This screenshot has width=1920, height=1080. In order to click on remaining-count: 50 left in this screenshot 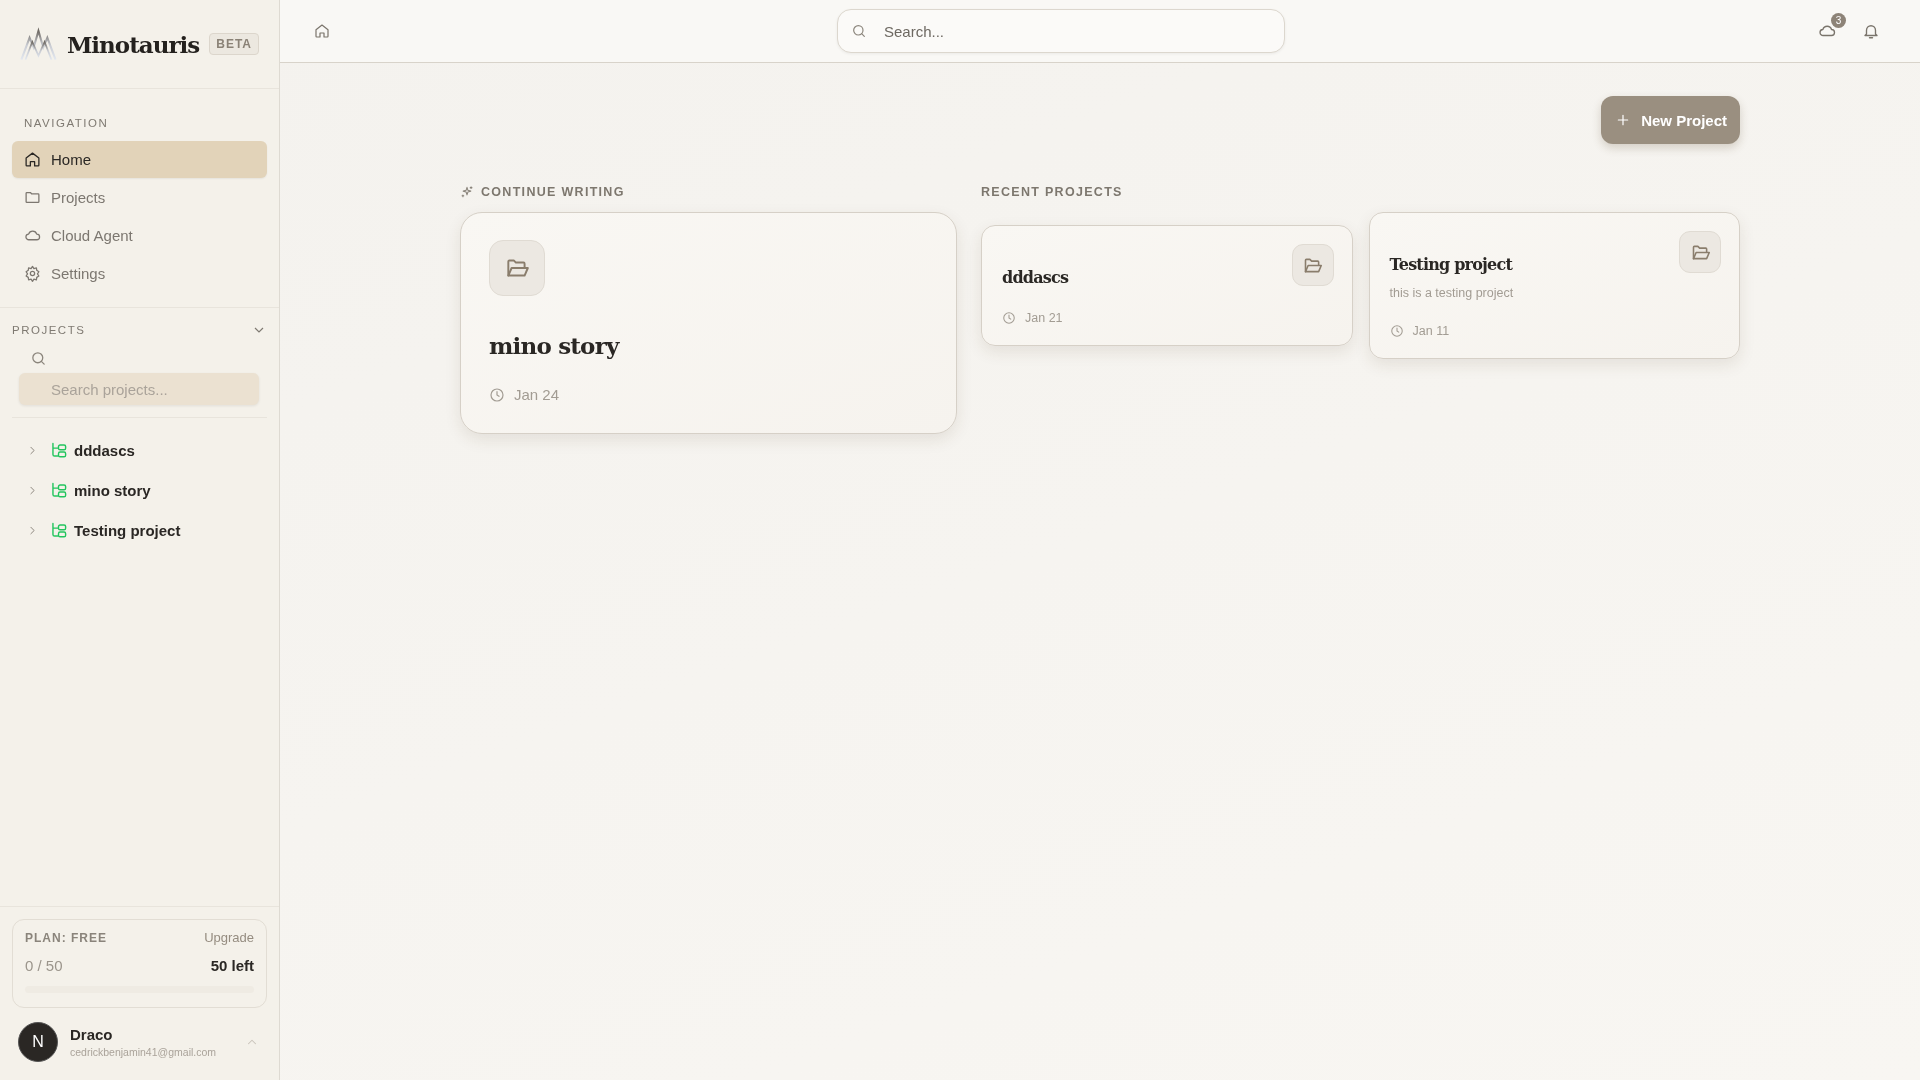, I will do `click(232, 965)`.